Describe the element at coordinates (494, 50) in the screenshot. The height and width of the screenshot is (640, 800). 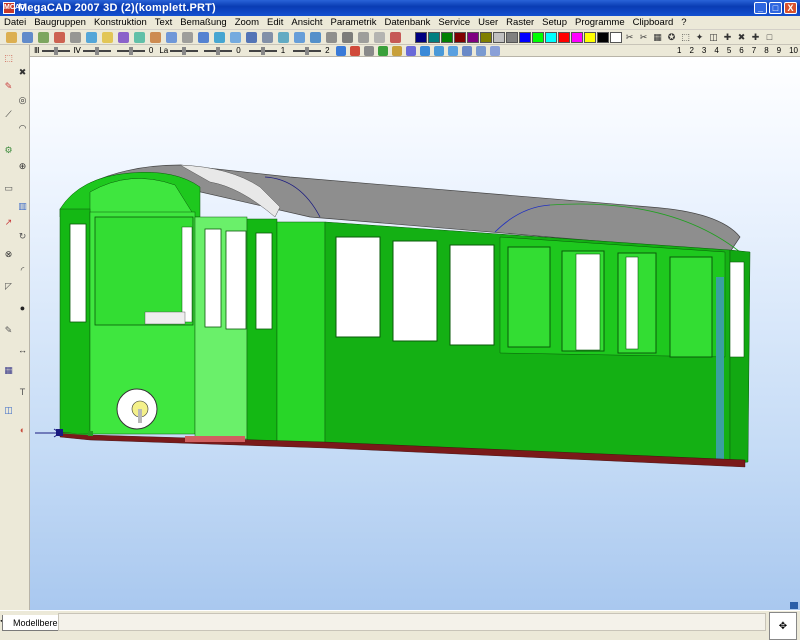
I see `box-icon` at that location.